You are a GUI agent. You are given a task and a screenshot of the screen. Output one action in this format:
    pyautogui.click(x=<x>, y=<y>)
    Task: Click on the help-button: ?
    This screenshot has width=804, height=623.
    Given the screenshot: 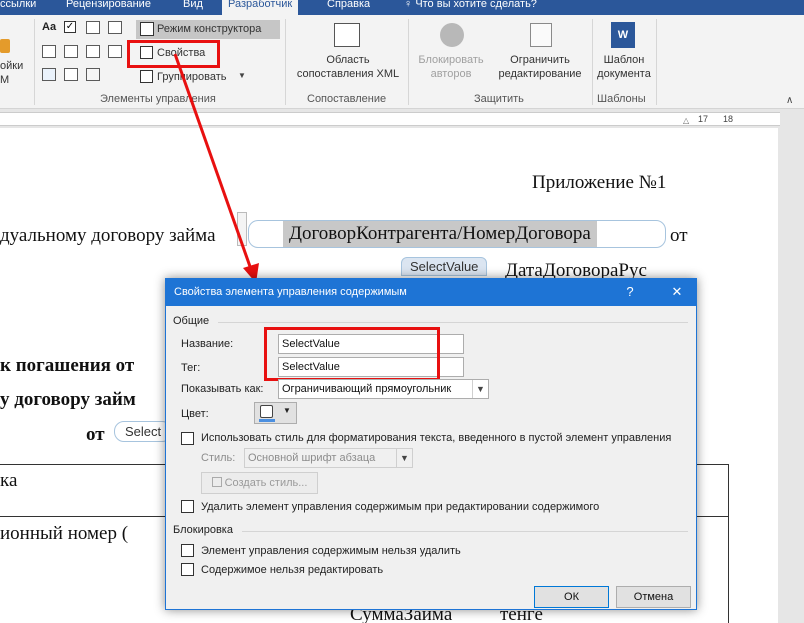 What is the action you would take?
    pyautogui.click(x=630, y=292)
    